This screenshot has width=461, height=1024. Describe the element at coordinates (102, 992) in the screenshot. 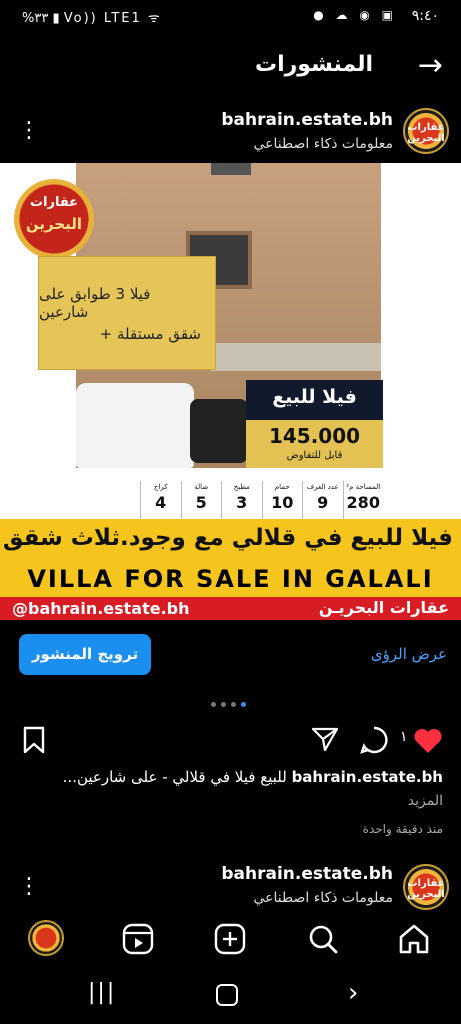

I see `recent-apps-icon: |||` at that location.